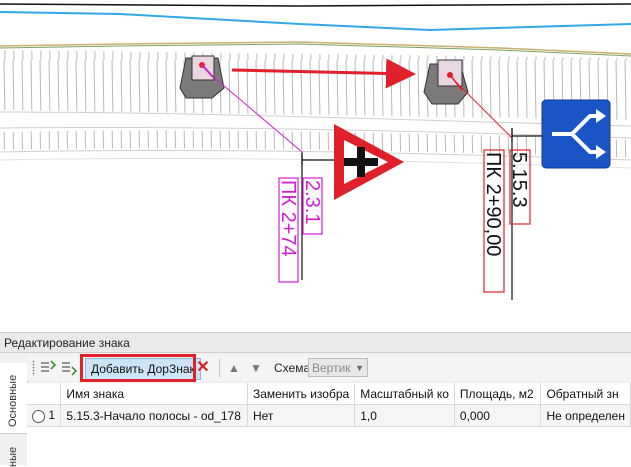 The width and height of the screenshot is (631, 467). What do you see at coordinates (576, 134) in the screenshot?
I see `sign-5-15-3-icon` at bounding box center [576, 134].